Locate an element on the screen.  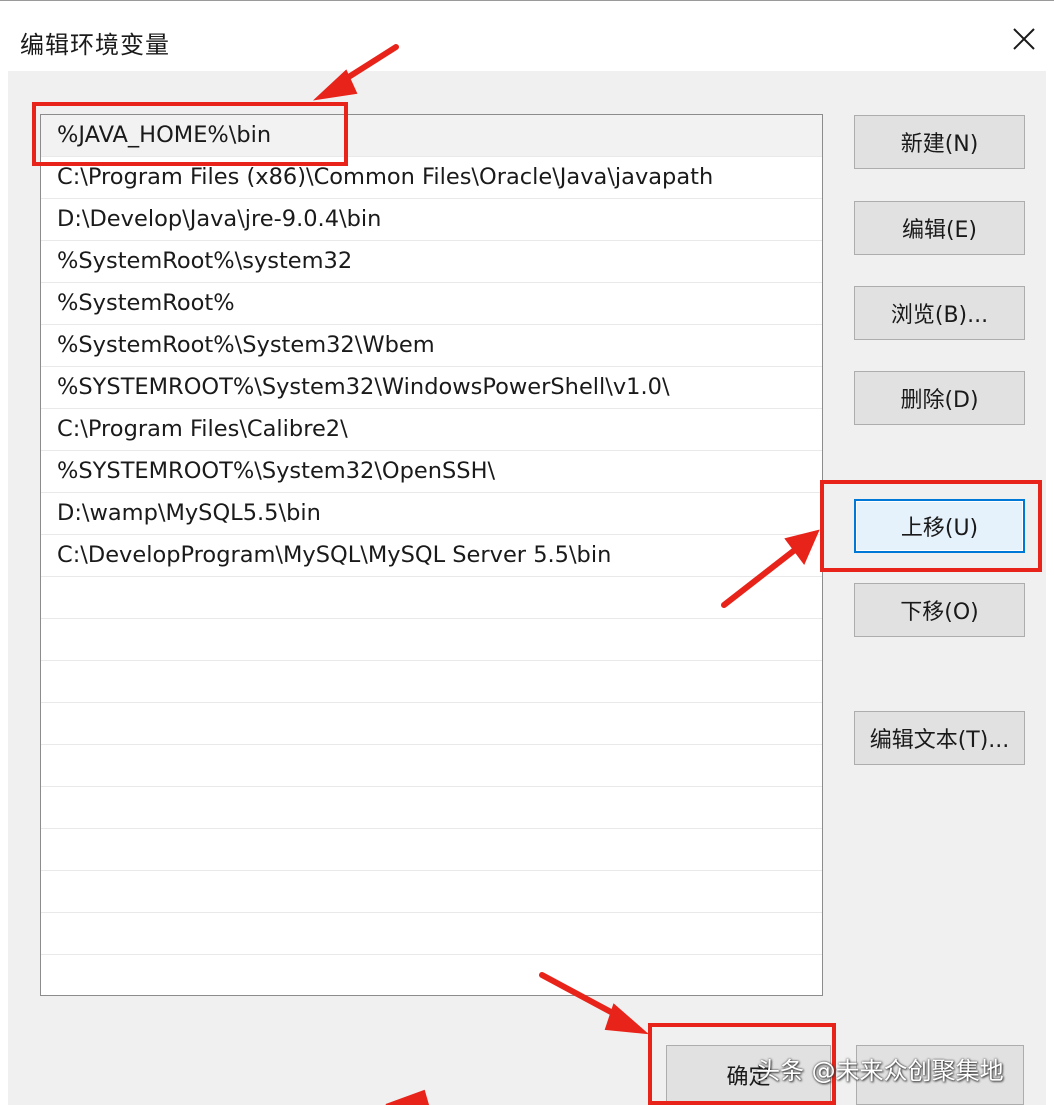
close-icon is located at coordinates (1024, 39).